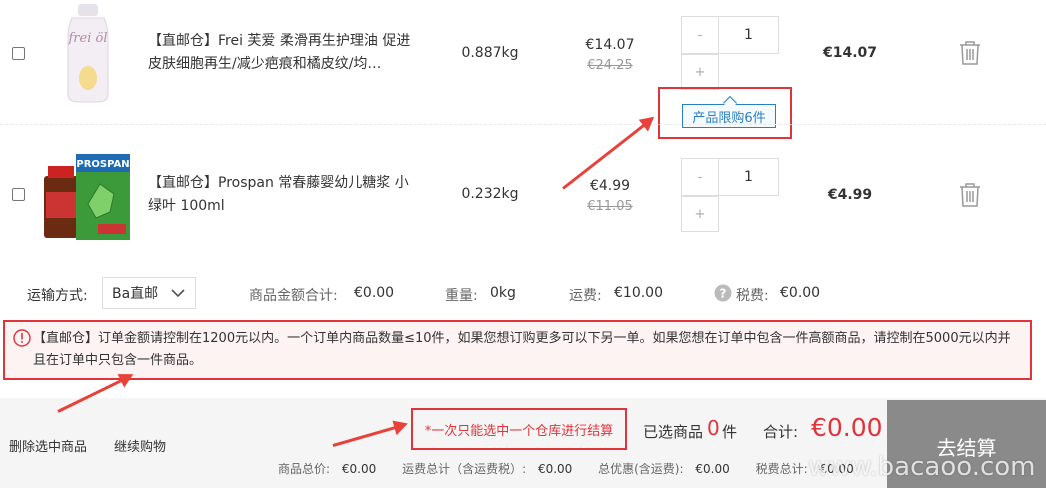 This screenshot has height=488, width=1046. Describe the element at coordinates (781, 432) in the screenshot. I see `total-label: 合计:` at that location.